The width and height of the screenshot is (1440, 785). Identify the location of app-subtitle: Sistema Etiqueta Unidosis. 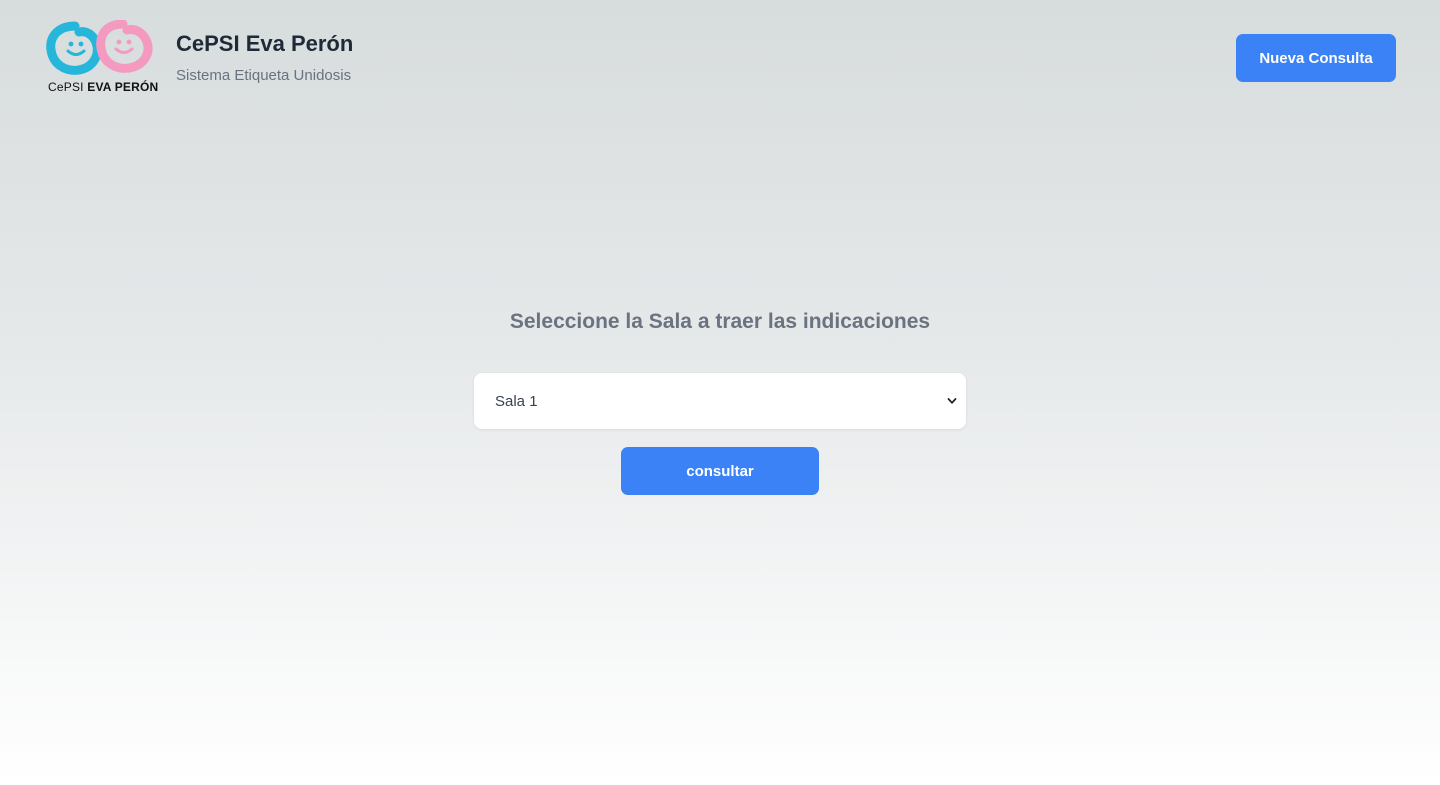
(264, 75).